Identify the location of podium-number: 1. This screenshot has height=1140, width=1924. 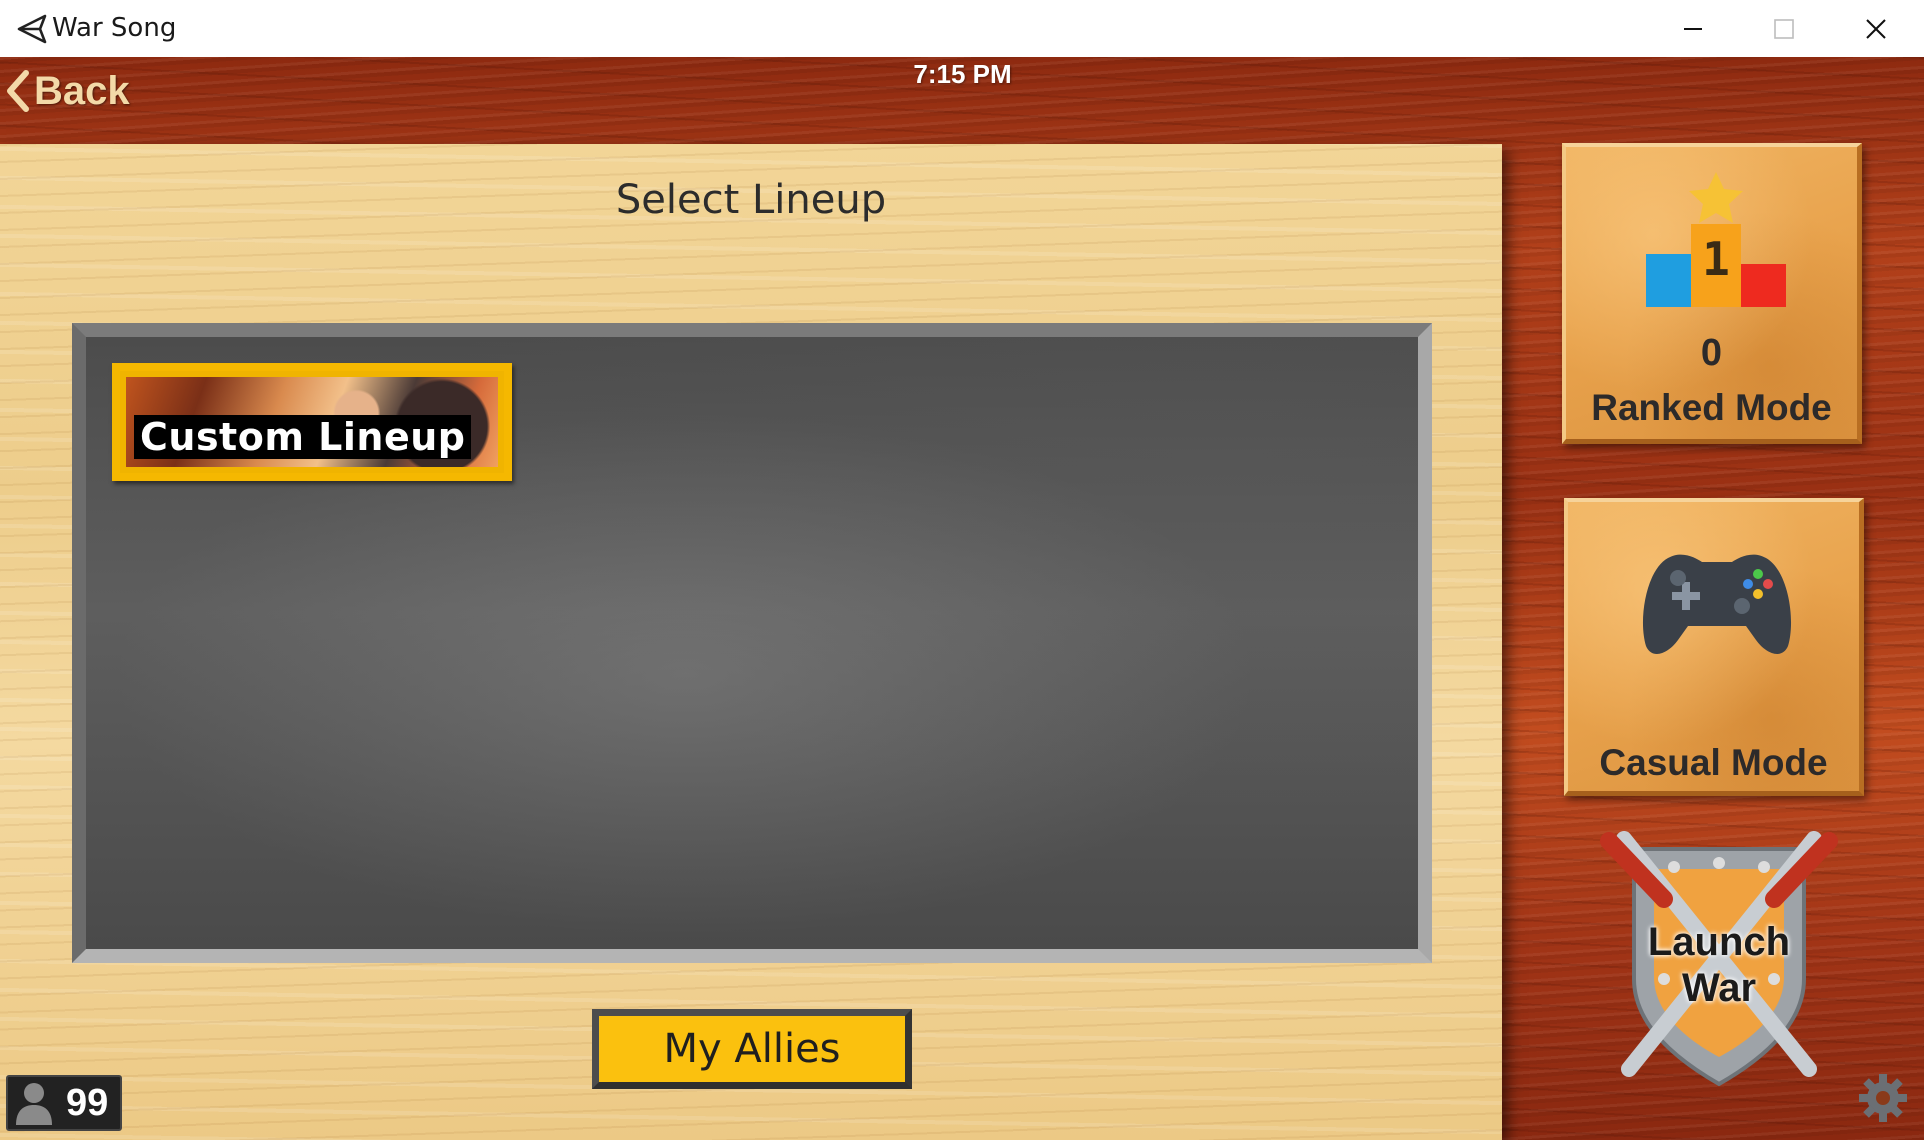
(1716, 259).